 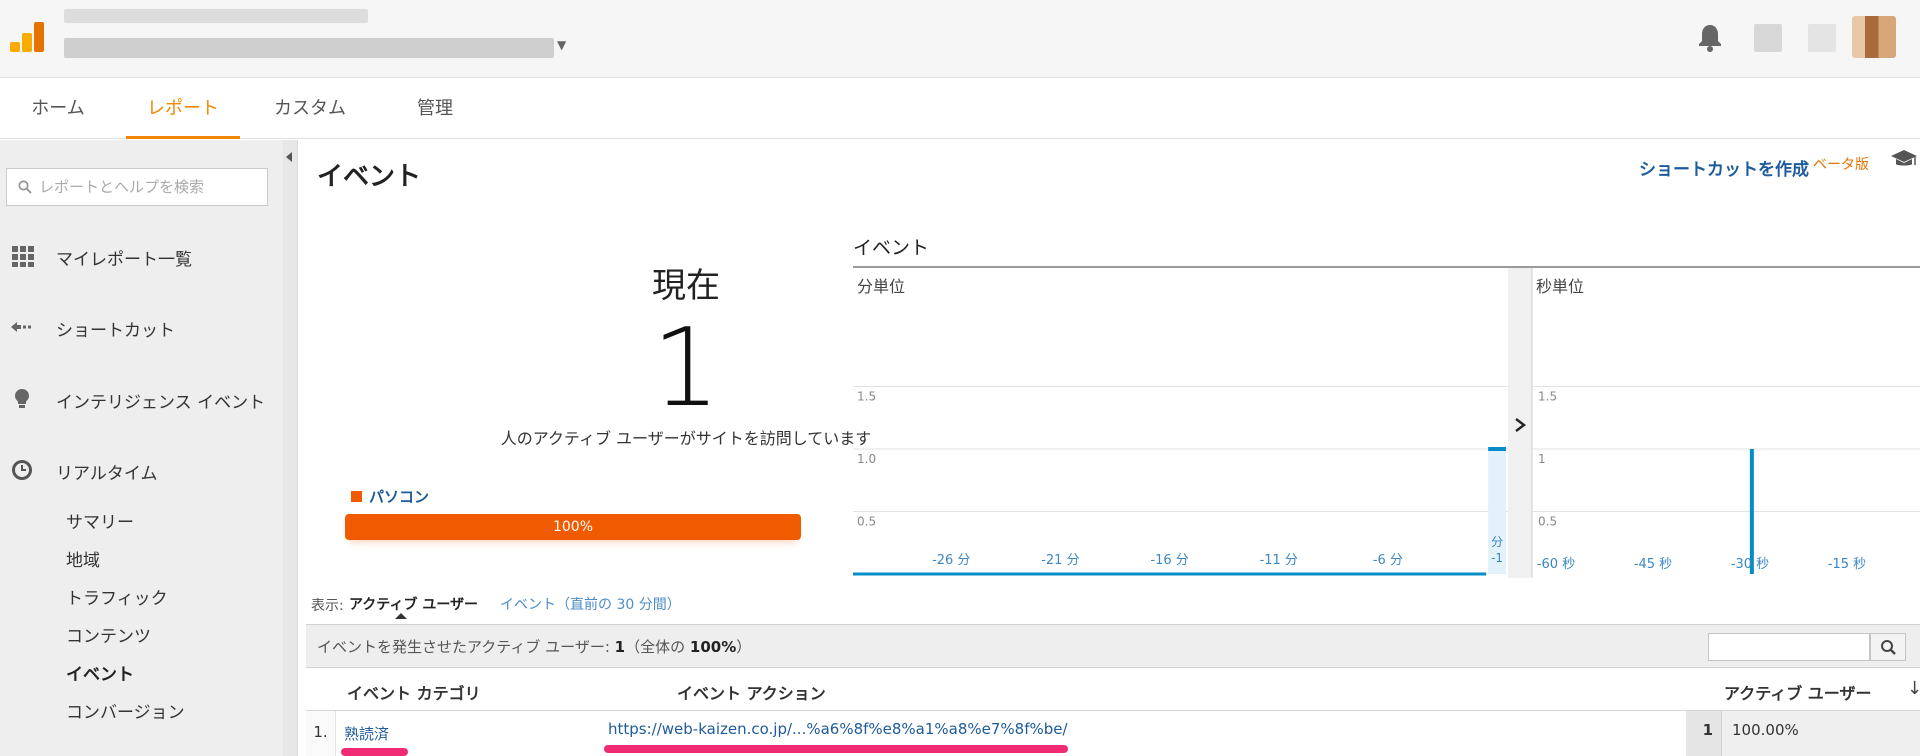 What do you see at coordinates (366, 733) in the screenshot?
I see `event-category-link: 熟読済` at bounding box center [366, 733].